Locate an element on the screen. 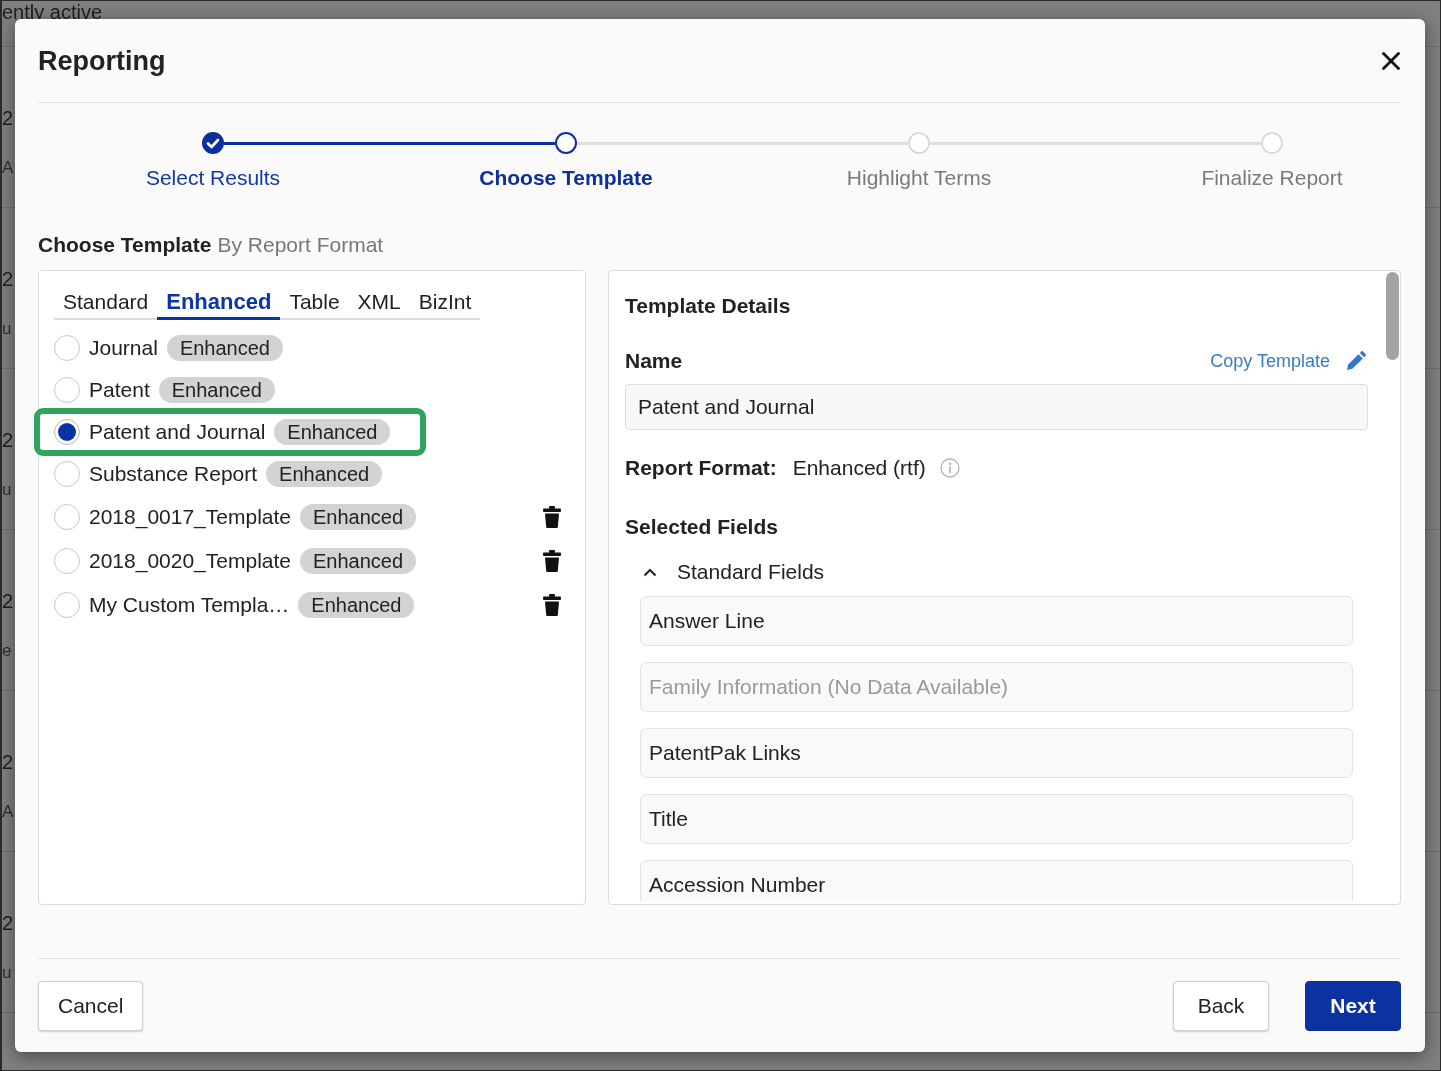  panel-title: Template Details is located at coordinates (708, 306).